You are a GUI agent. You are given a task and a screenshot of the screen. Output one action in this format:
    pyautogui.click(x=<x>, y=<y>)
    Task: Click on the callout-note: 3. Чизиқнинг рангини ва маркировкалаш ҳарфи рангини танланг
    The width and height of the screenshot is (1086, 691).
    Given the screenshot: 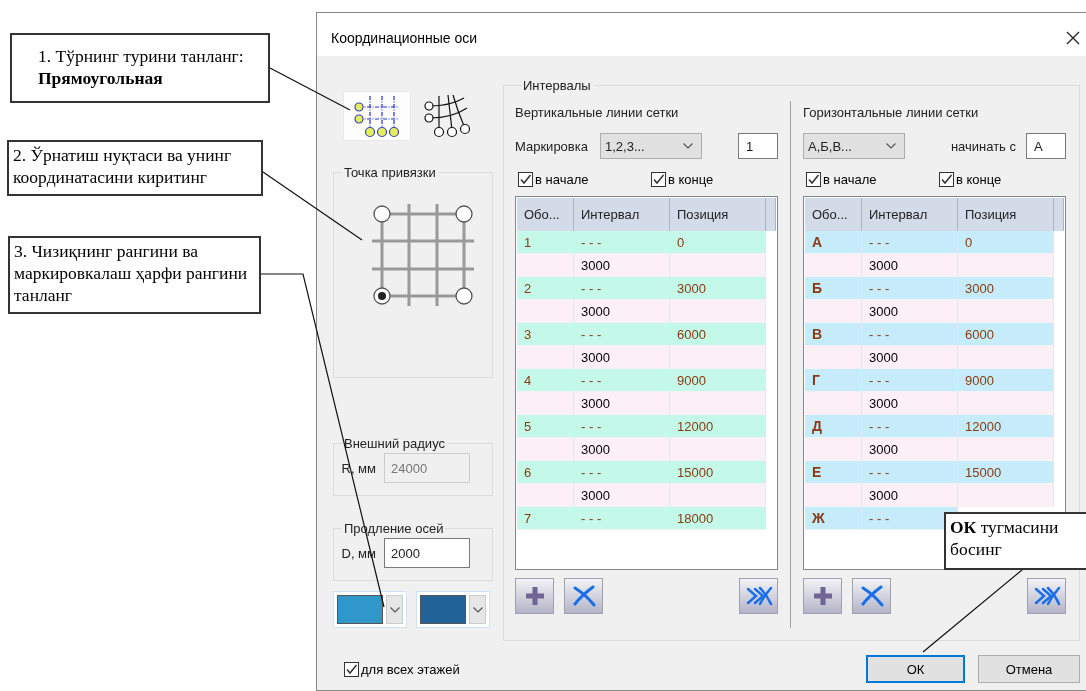 What is the action you would take?
    pyautogui.click(x=134, y=275)
    